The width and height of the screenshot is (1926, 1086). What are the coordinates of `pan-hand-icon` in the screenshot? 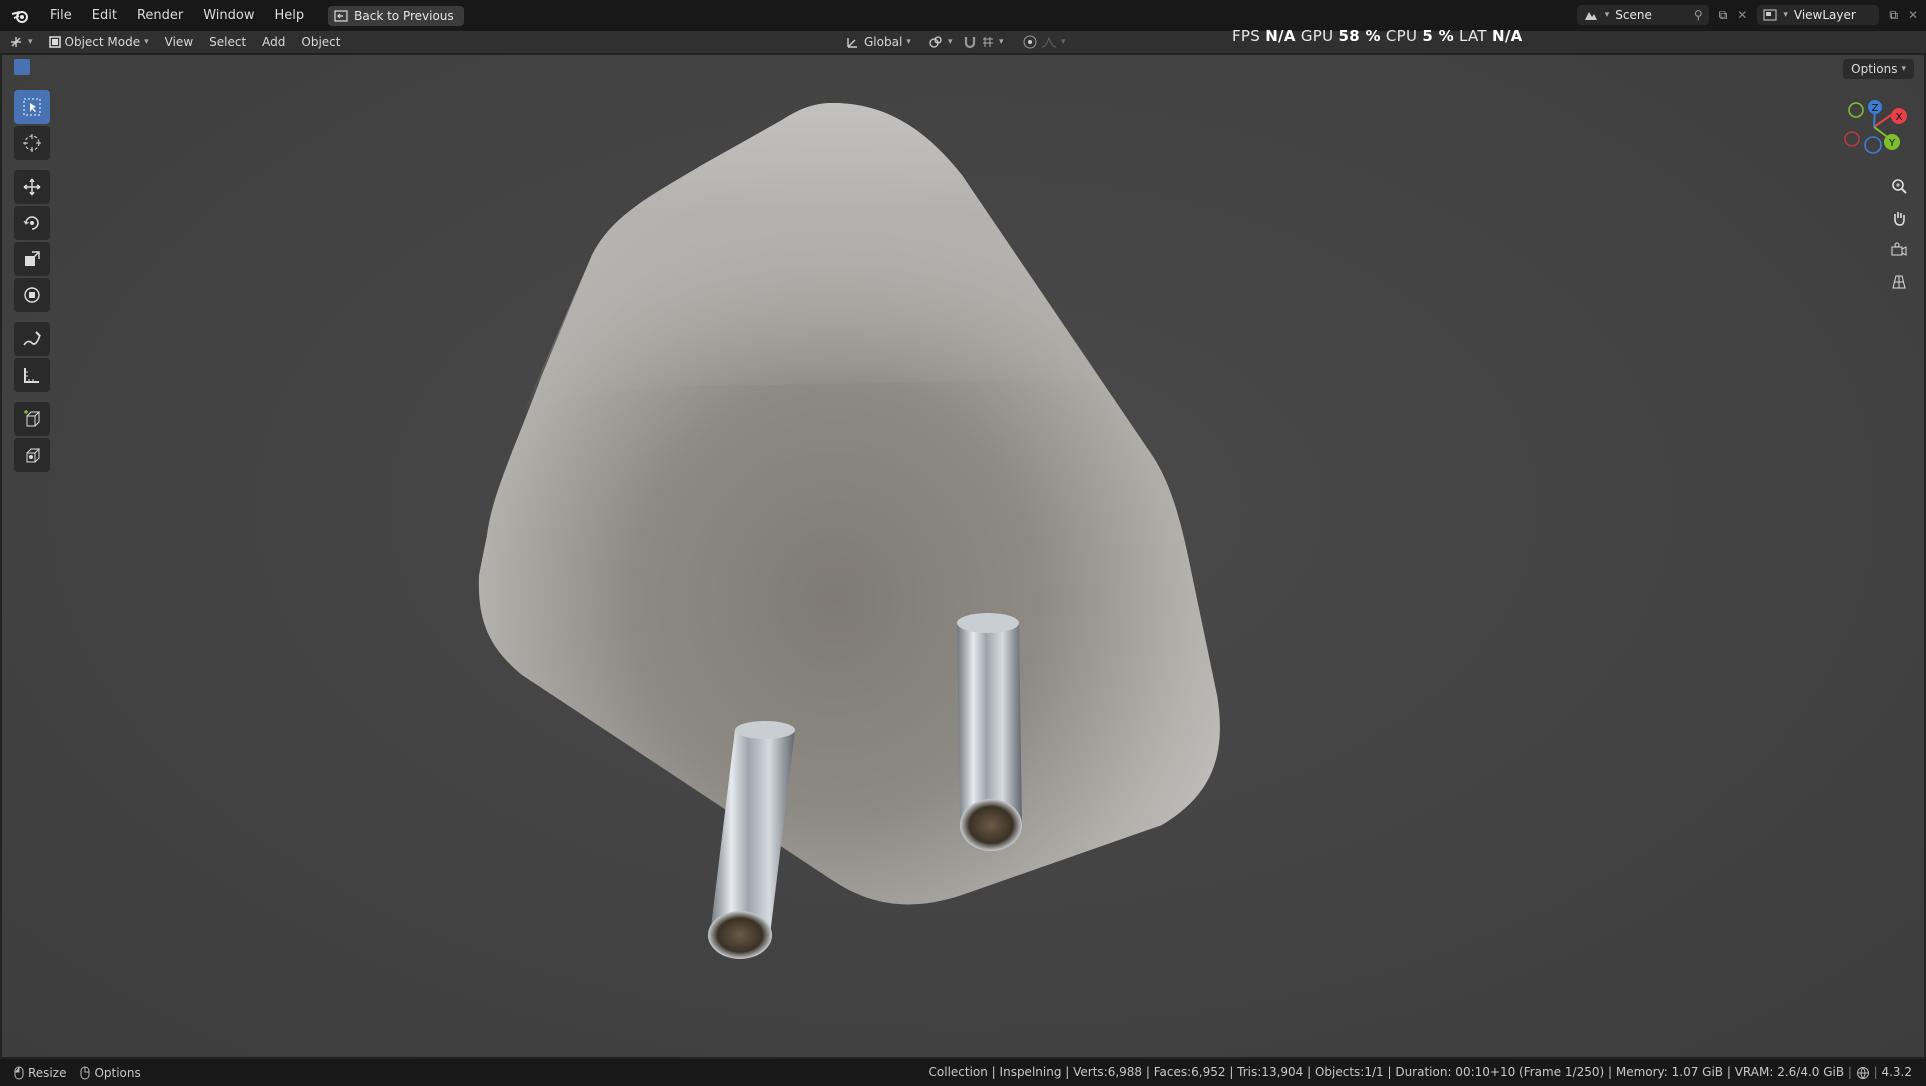 It's located at (1899, 218).